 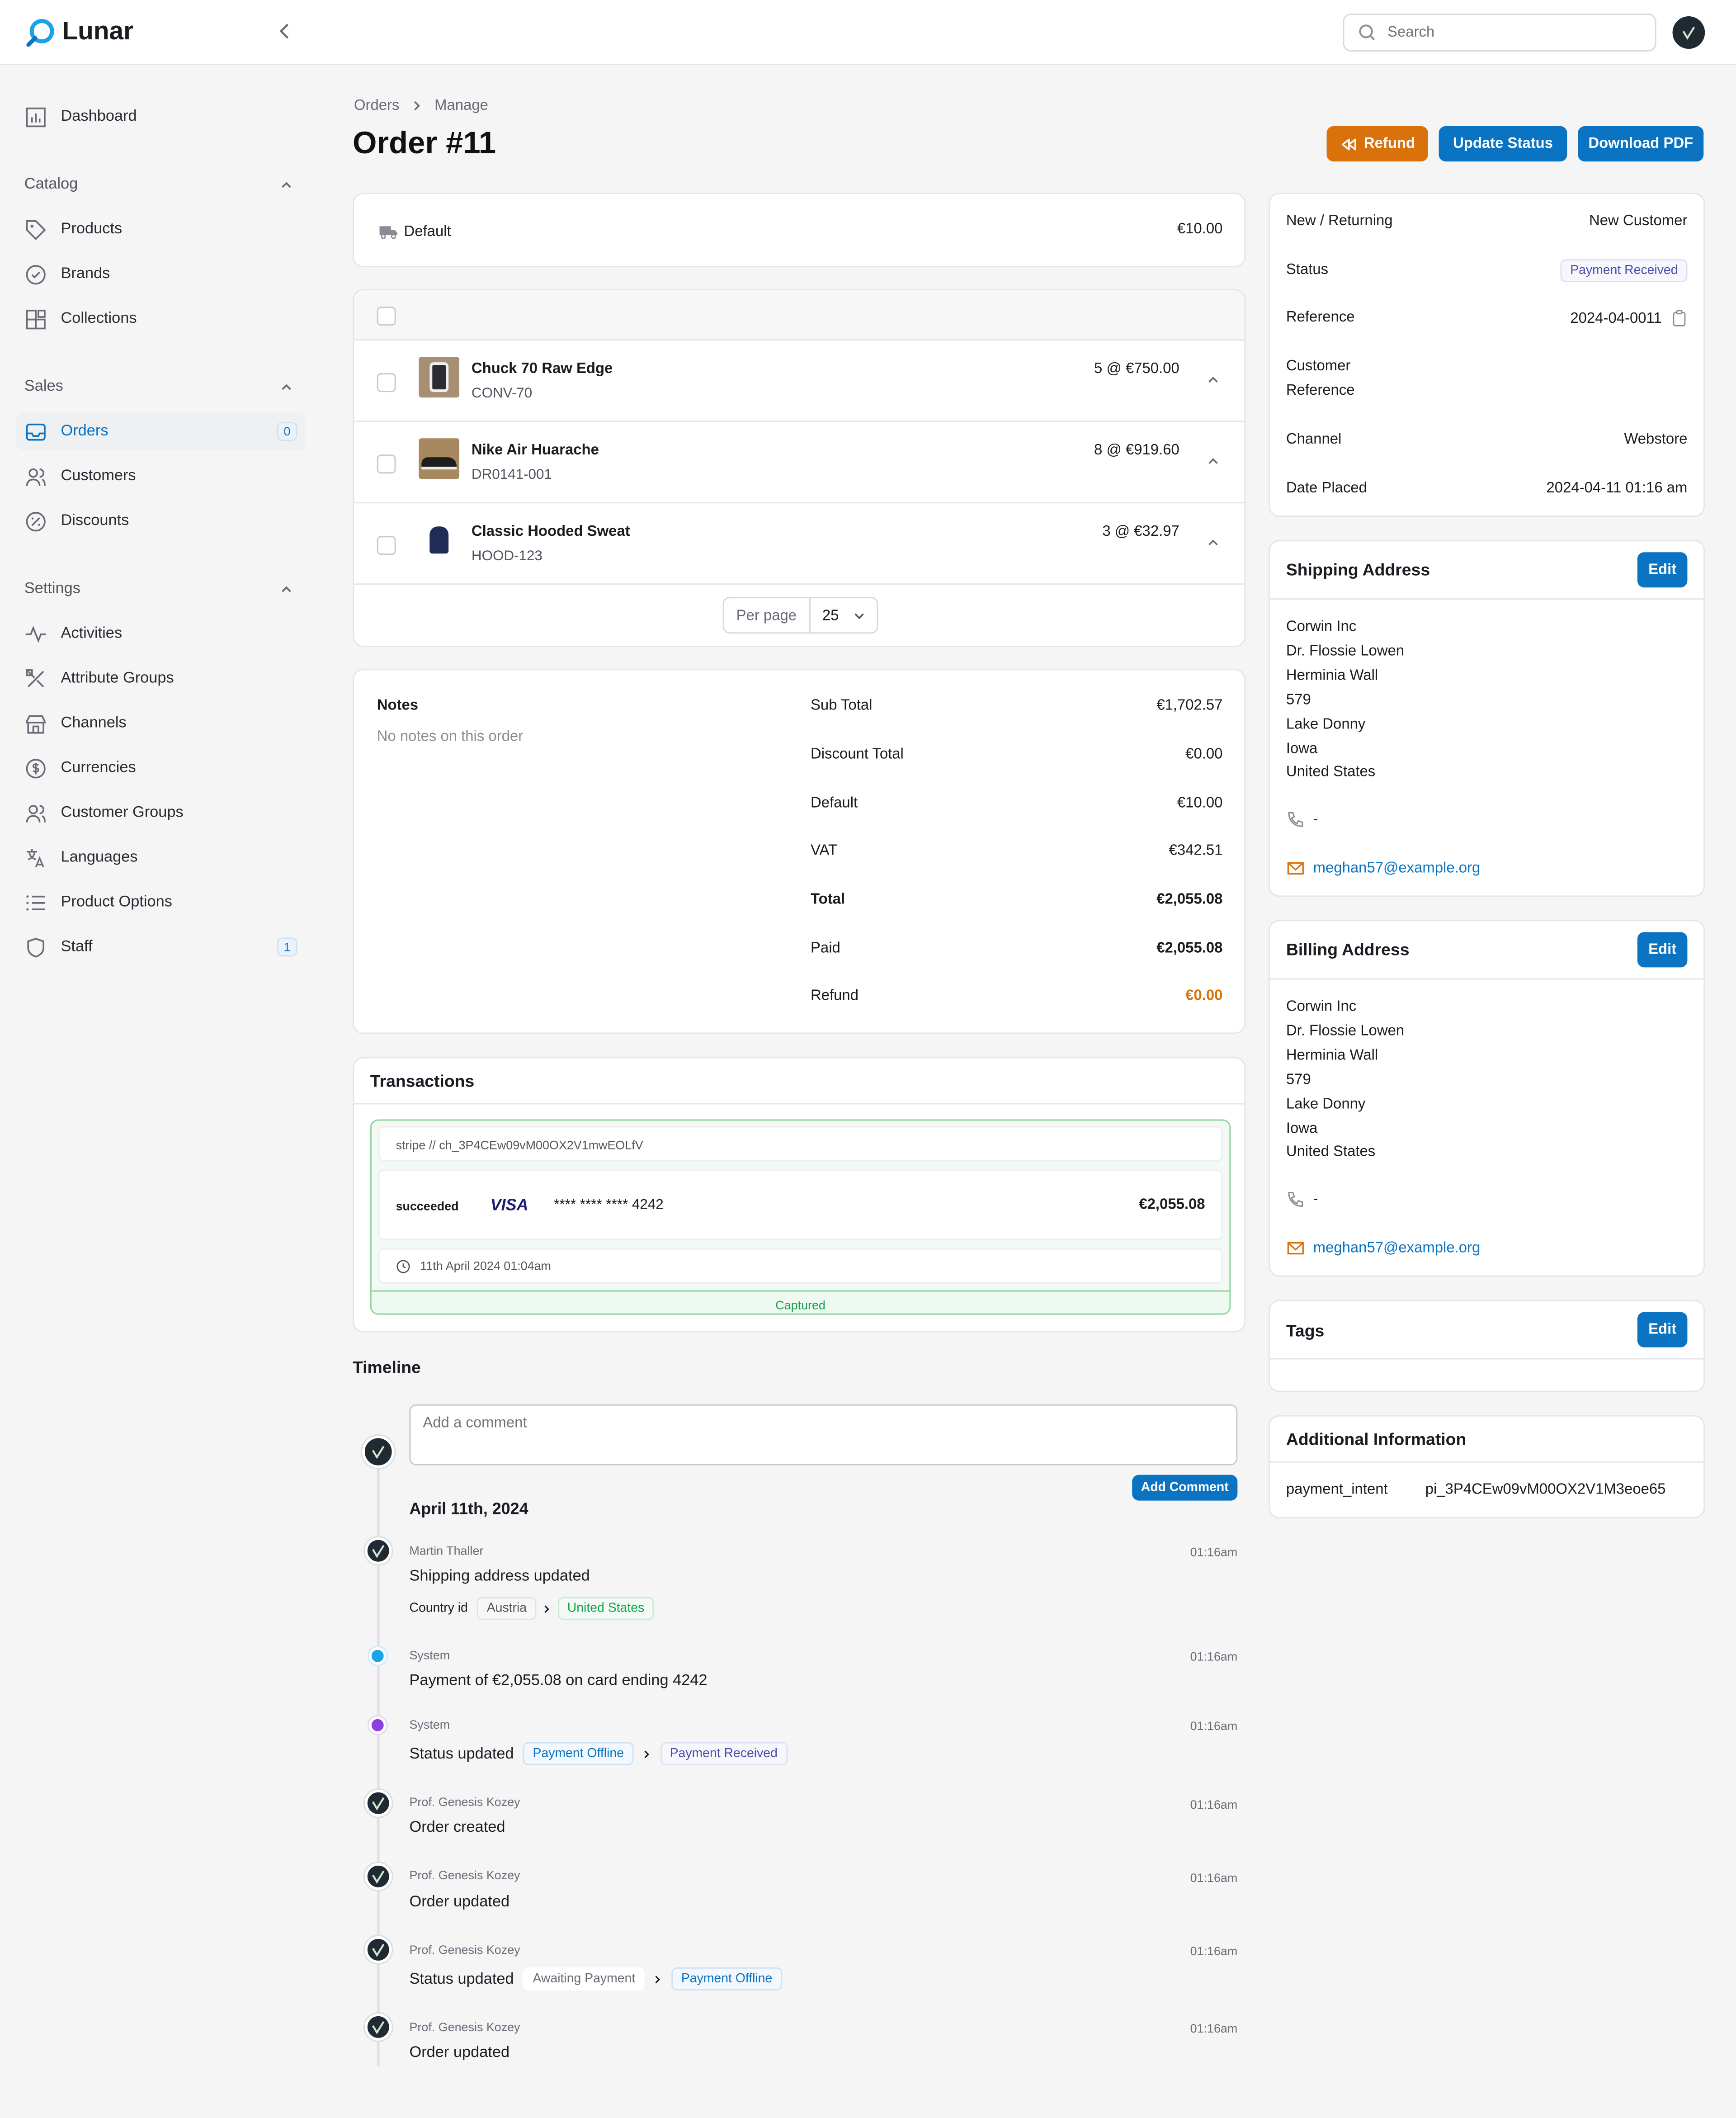 I want to click on card-number: **** **** **** 4242, so click(x=609, y=1204).